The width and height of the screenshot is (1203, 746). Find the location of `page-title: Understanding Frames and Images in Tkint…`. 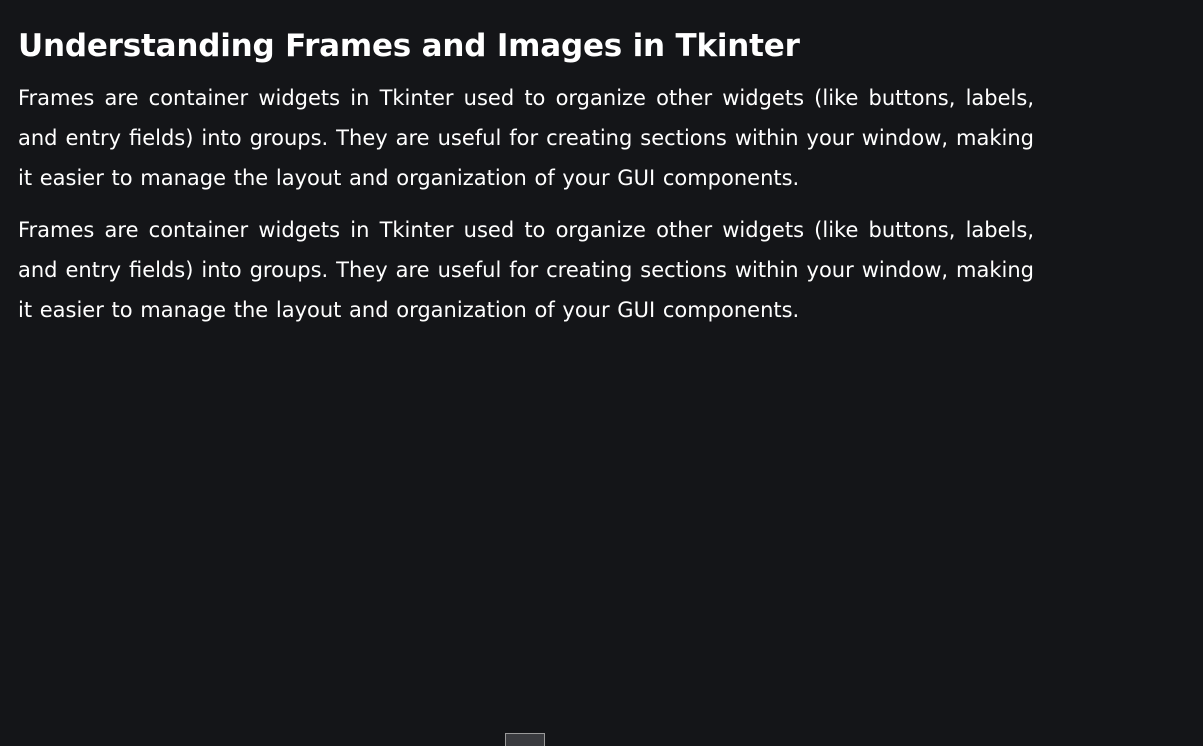

page-title: Understanding Frames and Images in Tkint… is located at coordinates (409, 46).